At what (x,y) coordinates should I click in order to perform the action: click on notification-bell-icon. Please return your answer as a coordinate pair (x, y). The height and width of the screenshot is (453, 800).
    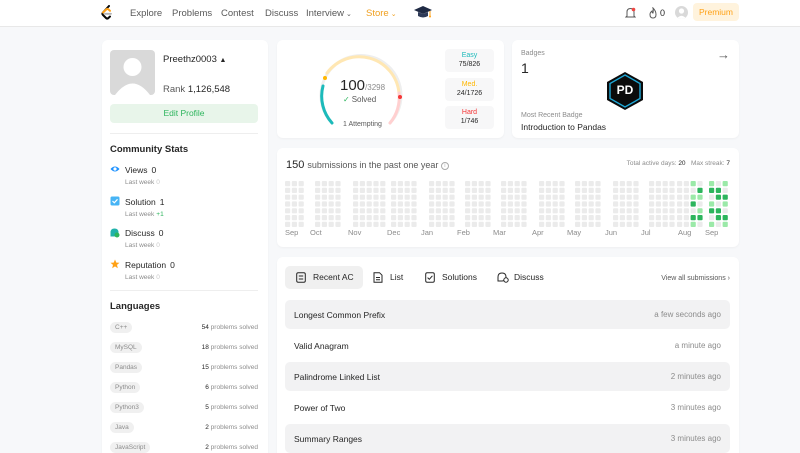
    Looking at the image, I should click on (630, 13).